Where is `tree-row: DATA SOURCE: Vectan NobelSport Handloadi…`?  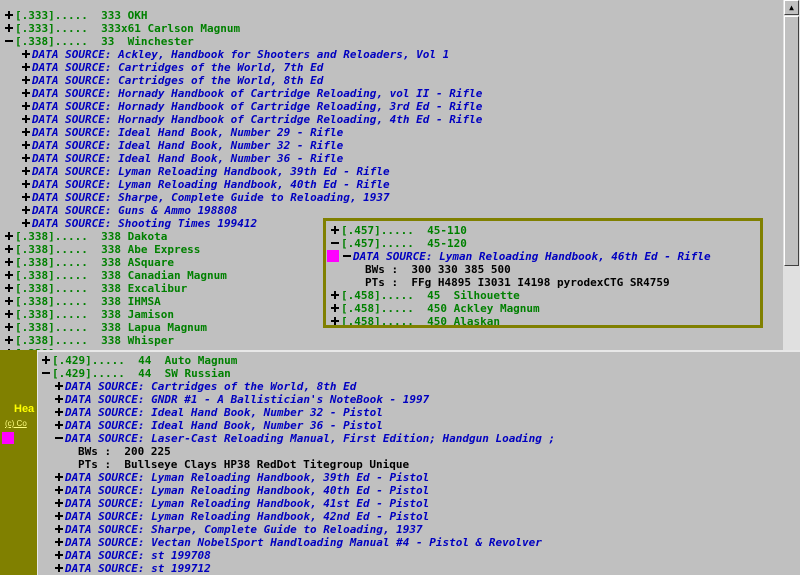
tree-row: DATA SOURCE: Vectan NobelSport Handloadi… is located at coordinates (419, 542).